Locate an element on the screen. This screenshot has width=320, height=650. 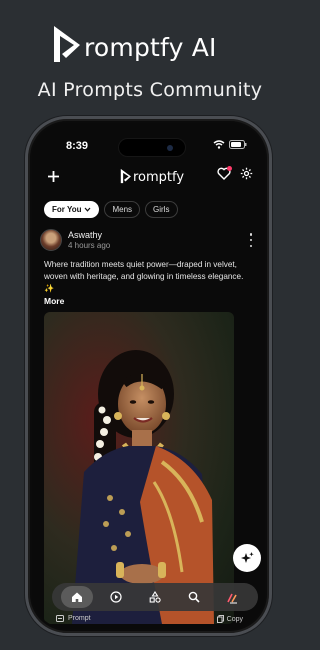
post-header: Aswathy 4 hours ago is located at coordinates (148, 242).